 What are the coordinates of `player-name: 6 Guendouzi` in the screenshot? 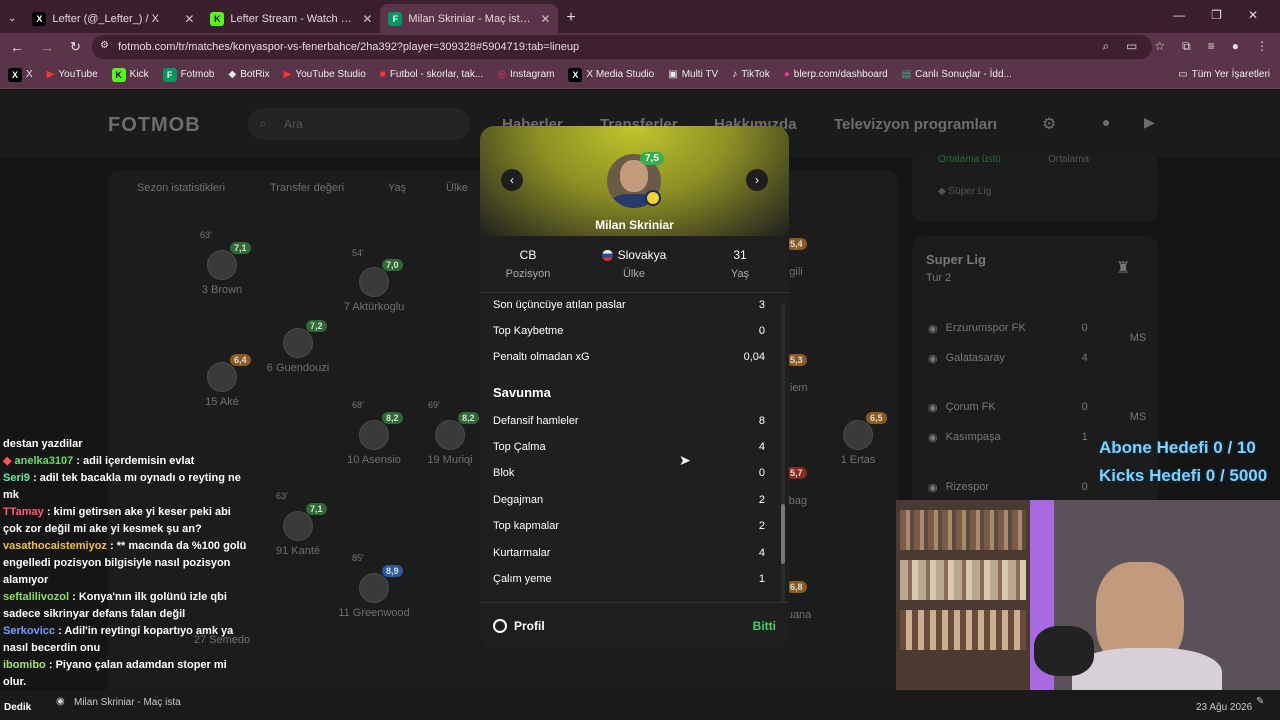 It's located at (298, 368).